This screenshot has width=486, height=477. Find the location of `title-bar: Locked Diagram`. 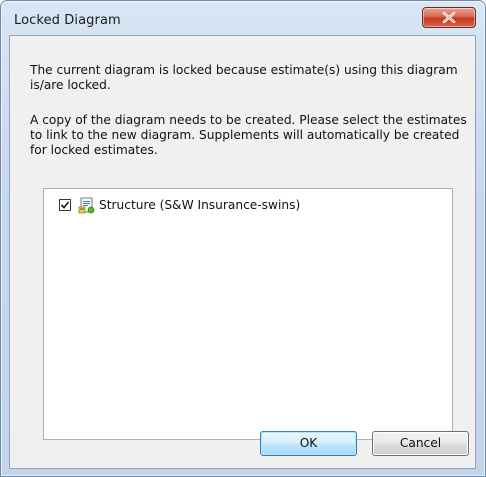

title-bar: Locked Diagram is located at coordinates (243, 19).